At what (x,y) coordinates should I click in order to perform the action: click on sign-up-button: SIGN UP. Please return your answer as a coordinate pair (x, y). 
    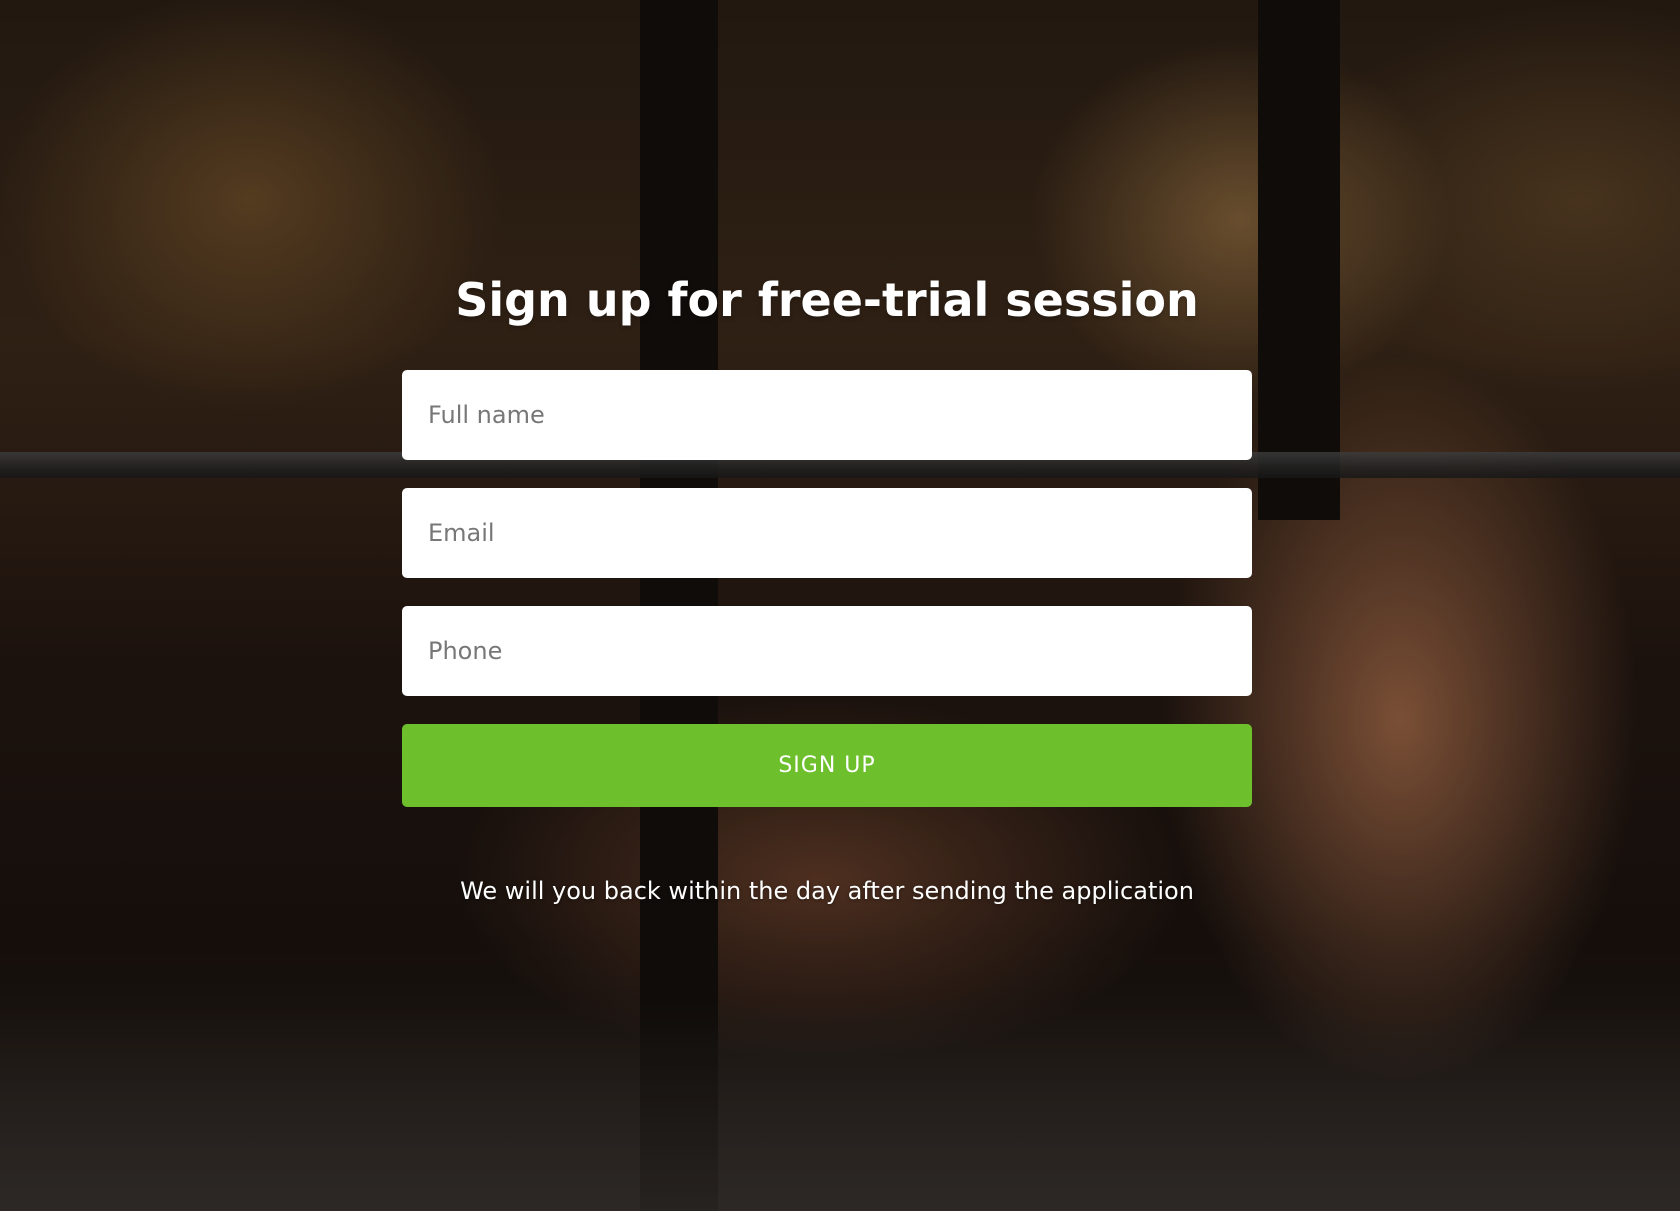
    Looking at the image, I should click on (827, 765).